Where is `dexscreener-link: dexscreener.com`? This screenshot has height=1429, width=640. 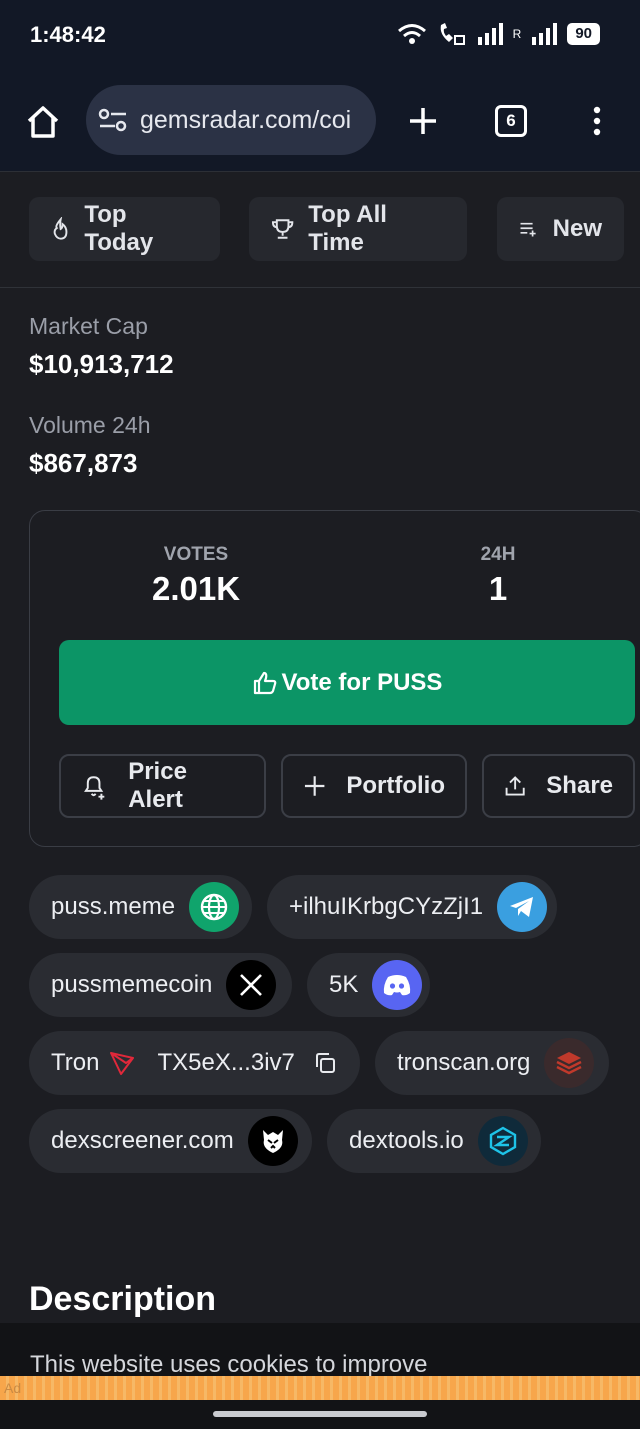
dexscreener-link: dexscreener.com is located at coordinates (170, 1141).